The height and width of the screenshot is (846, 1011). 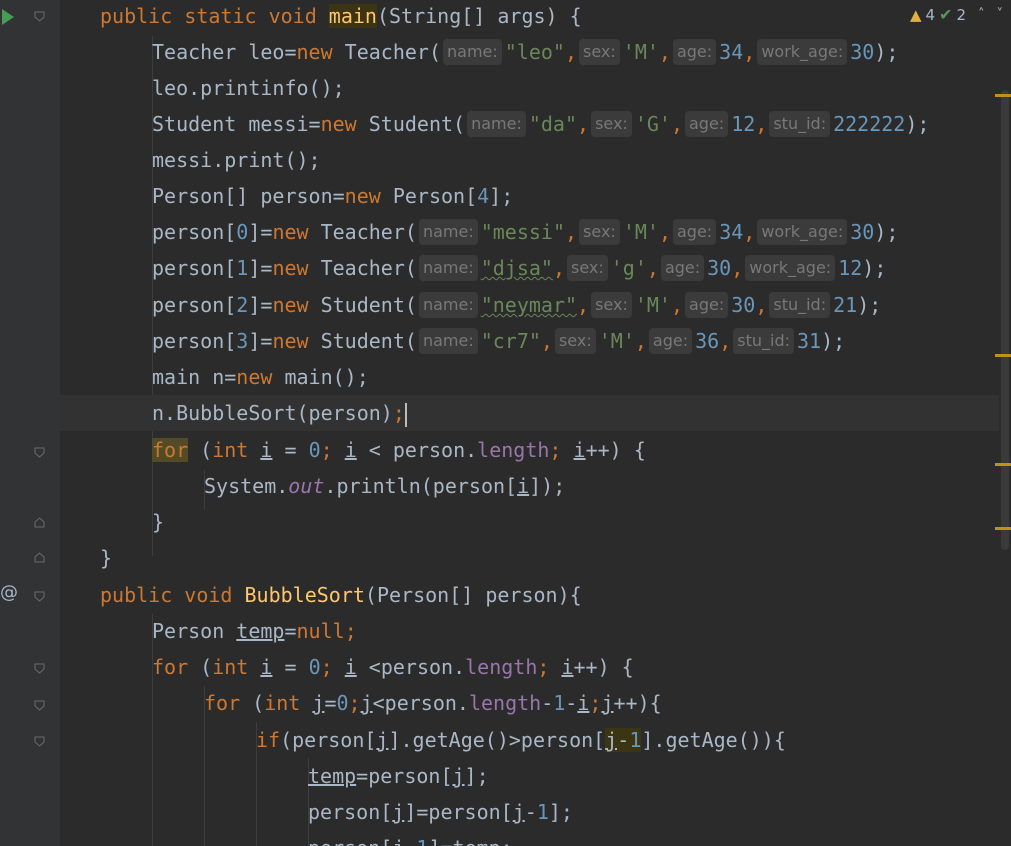 I want to click on code-line: person[j-1]=temp;, so click(x=529, y=838).